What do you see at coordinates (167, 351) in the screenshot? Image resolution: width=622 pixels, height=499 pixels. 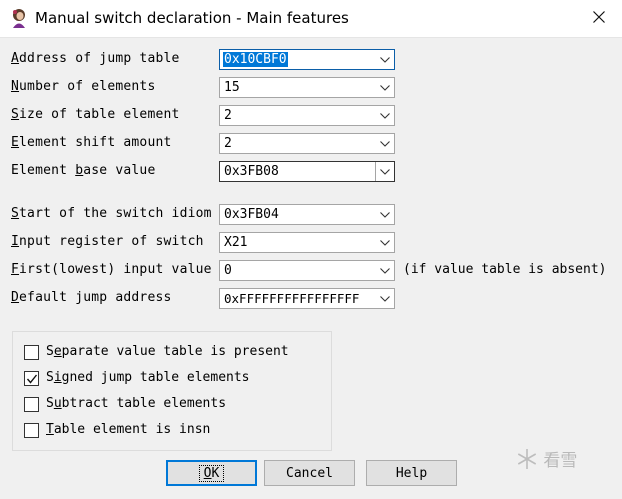 I see `separate-value-table-label: Separate value table is present` at bounding box center [167, 351].